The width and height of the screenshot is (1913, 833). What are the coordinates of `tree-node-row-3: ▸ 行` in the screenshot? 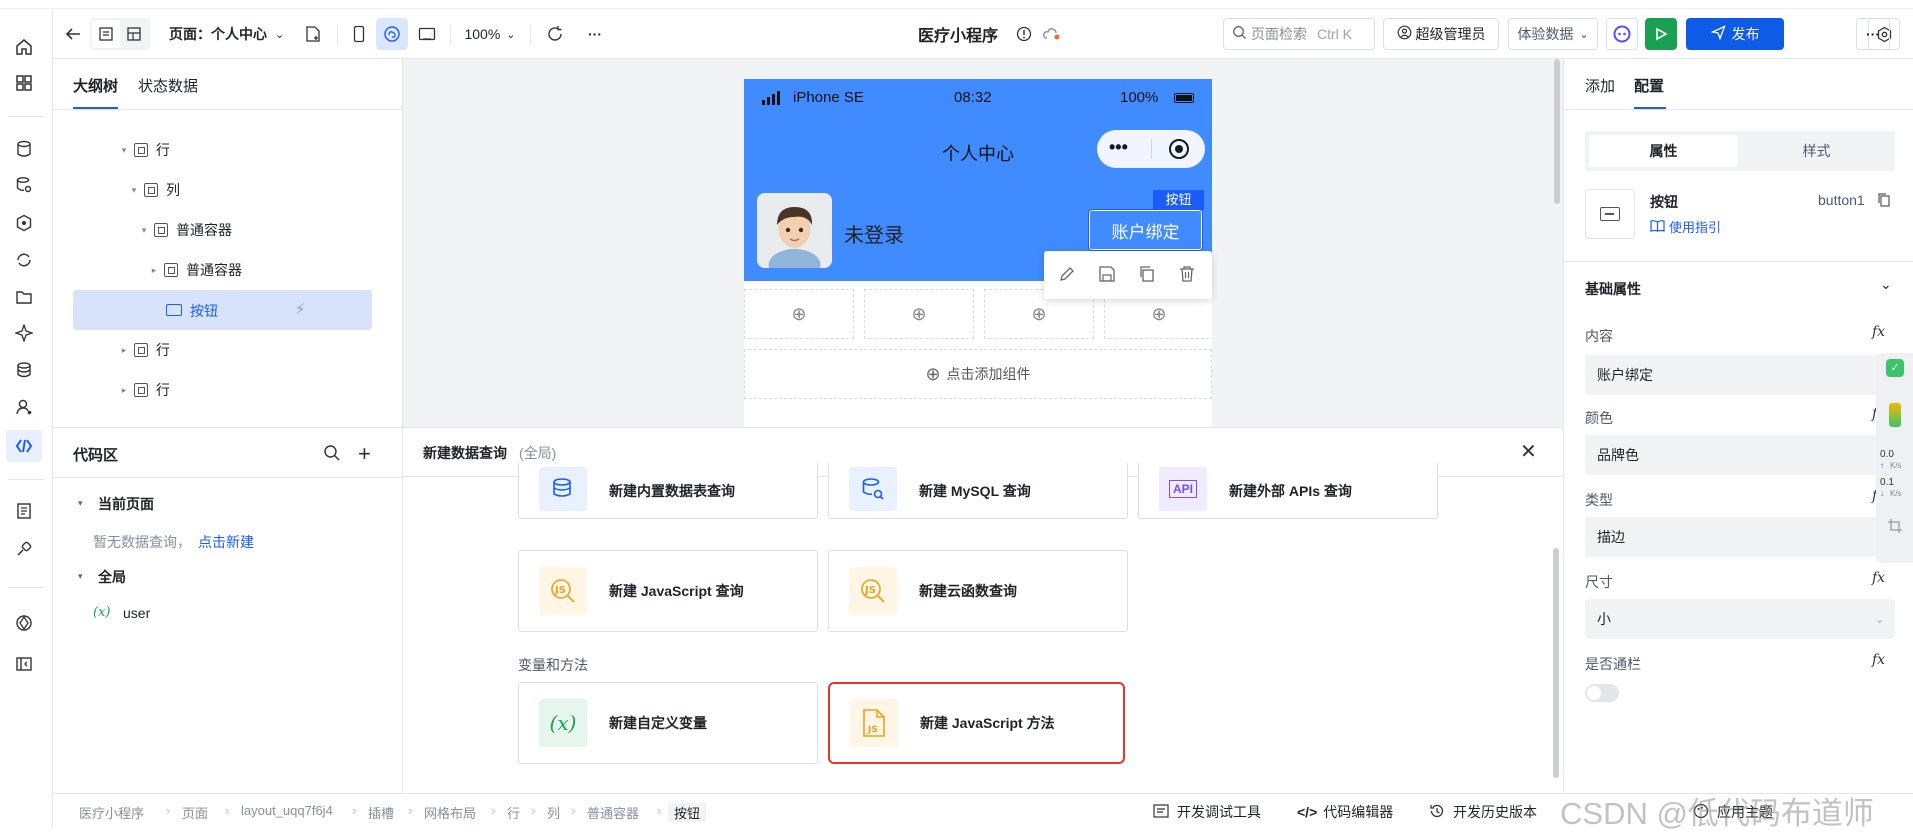 It's located at (144, 390).